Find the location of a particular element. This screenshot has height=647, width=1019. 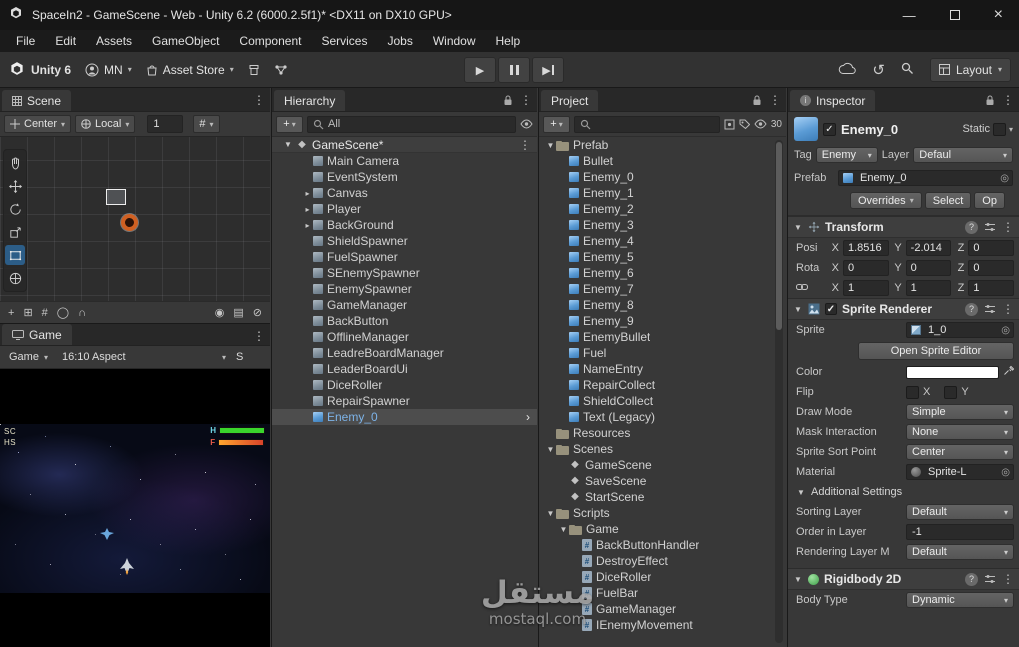

prefab-object-field: Enemy_0 ◎ is located at coordinates (925, 178).